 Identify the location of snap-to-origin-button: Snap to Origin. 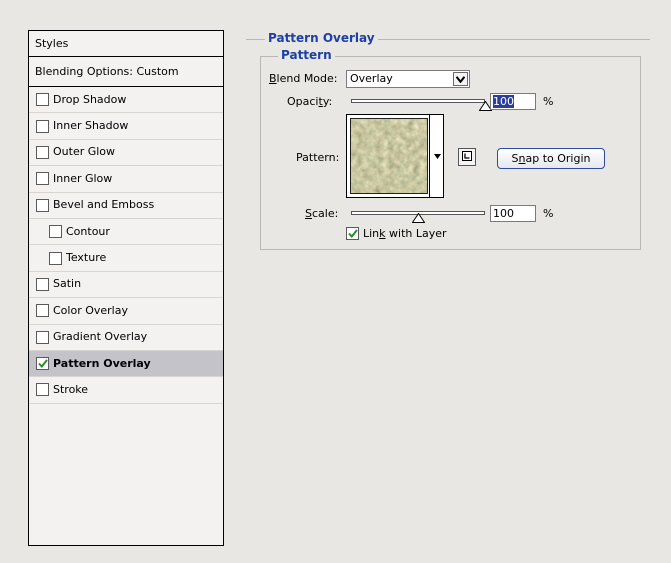
(551, 158).